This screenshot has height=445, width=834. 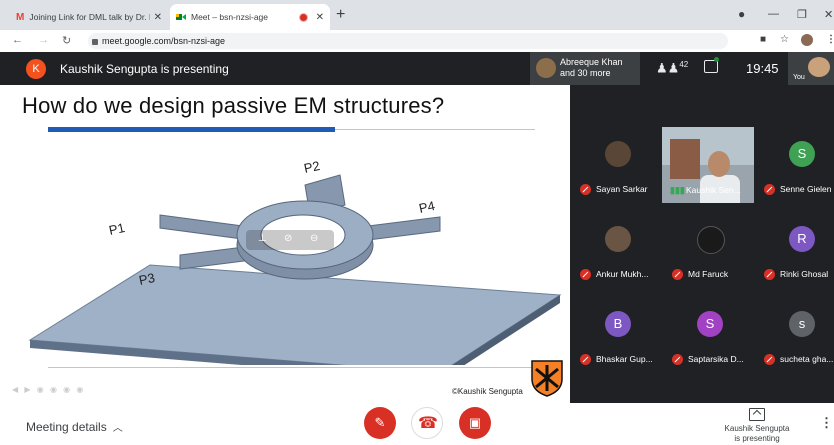 I want to click on slide-title-bar, so click(x=191, y=129).